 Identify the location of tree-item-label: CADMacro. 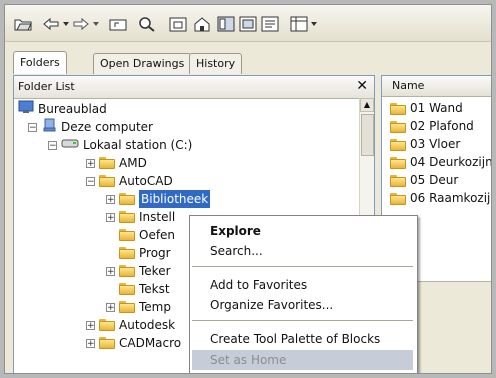
(150, 343).